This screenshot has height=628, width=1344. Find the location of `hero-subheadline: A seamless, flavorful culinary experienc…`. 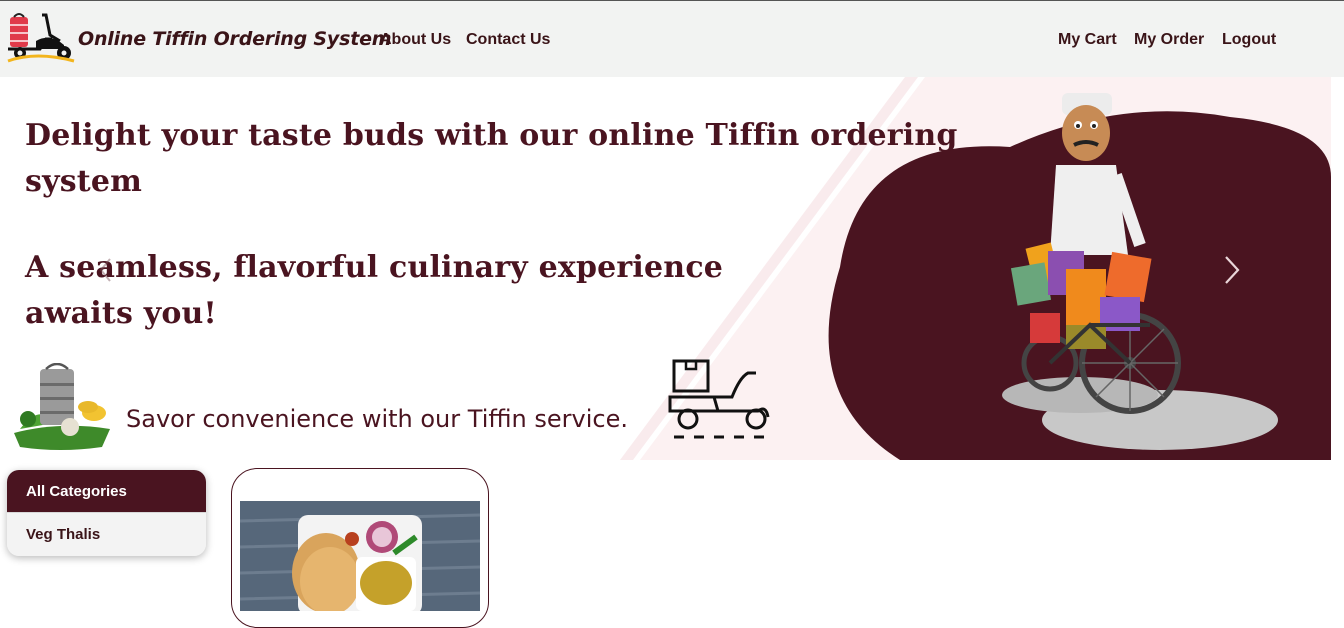

hero-subheadline: A seamless, flavorful culinary experienc… is located at coordinates (374, 290).